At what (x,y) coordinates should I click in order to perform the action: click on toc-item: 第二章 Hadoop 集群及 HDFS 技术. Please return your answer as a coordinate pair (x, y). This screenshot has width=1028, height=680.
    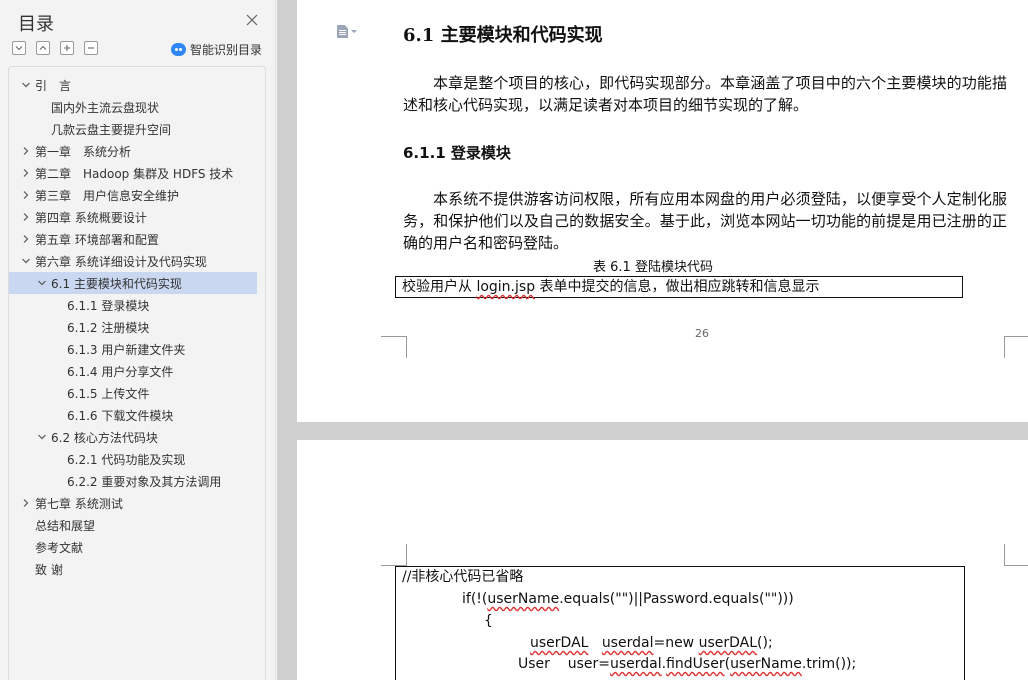
    Looking at the image, I should click on (137, 173).